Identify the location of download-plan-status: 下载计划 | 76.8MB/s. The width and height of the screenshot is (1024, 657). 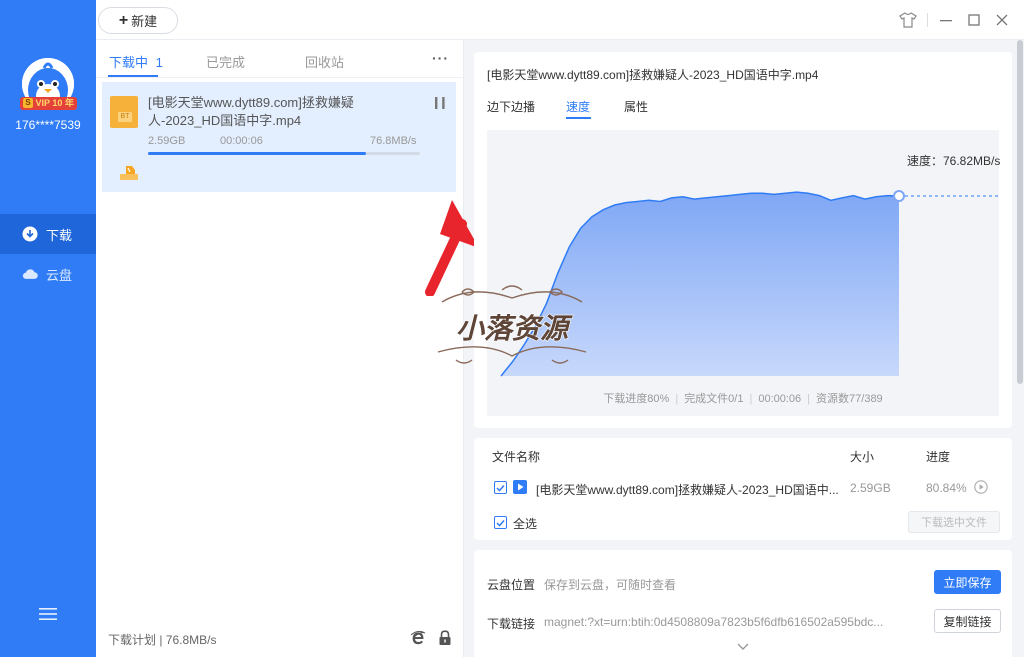
(162, 639).